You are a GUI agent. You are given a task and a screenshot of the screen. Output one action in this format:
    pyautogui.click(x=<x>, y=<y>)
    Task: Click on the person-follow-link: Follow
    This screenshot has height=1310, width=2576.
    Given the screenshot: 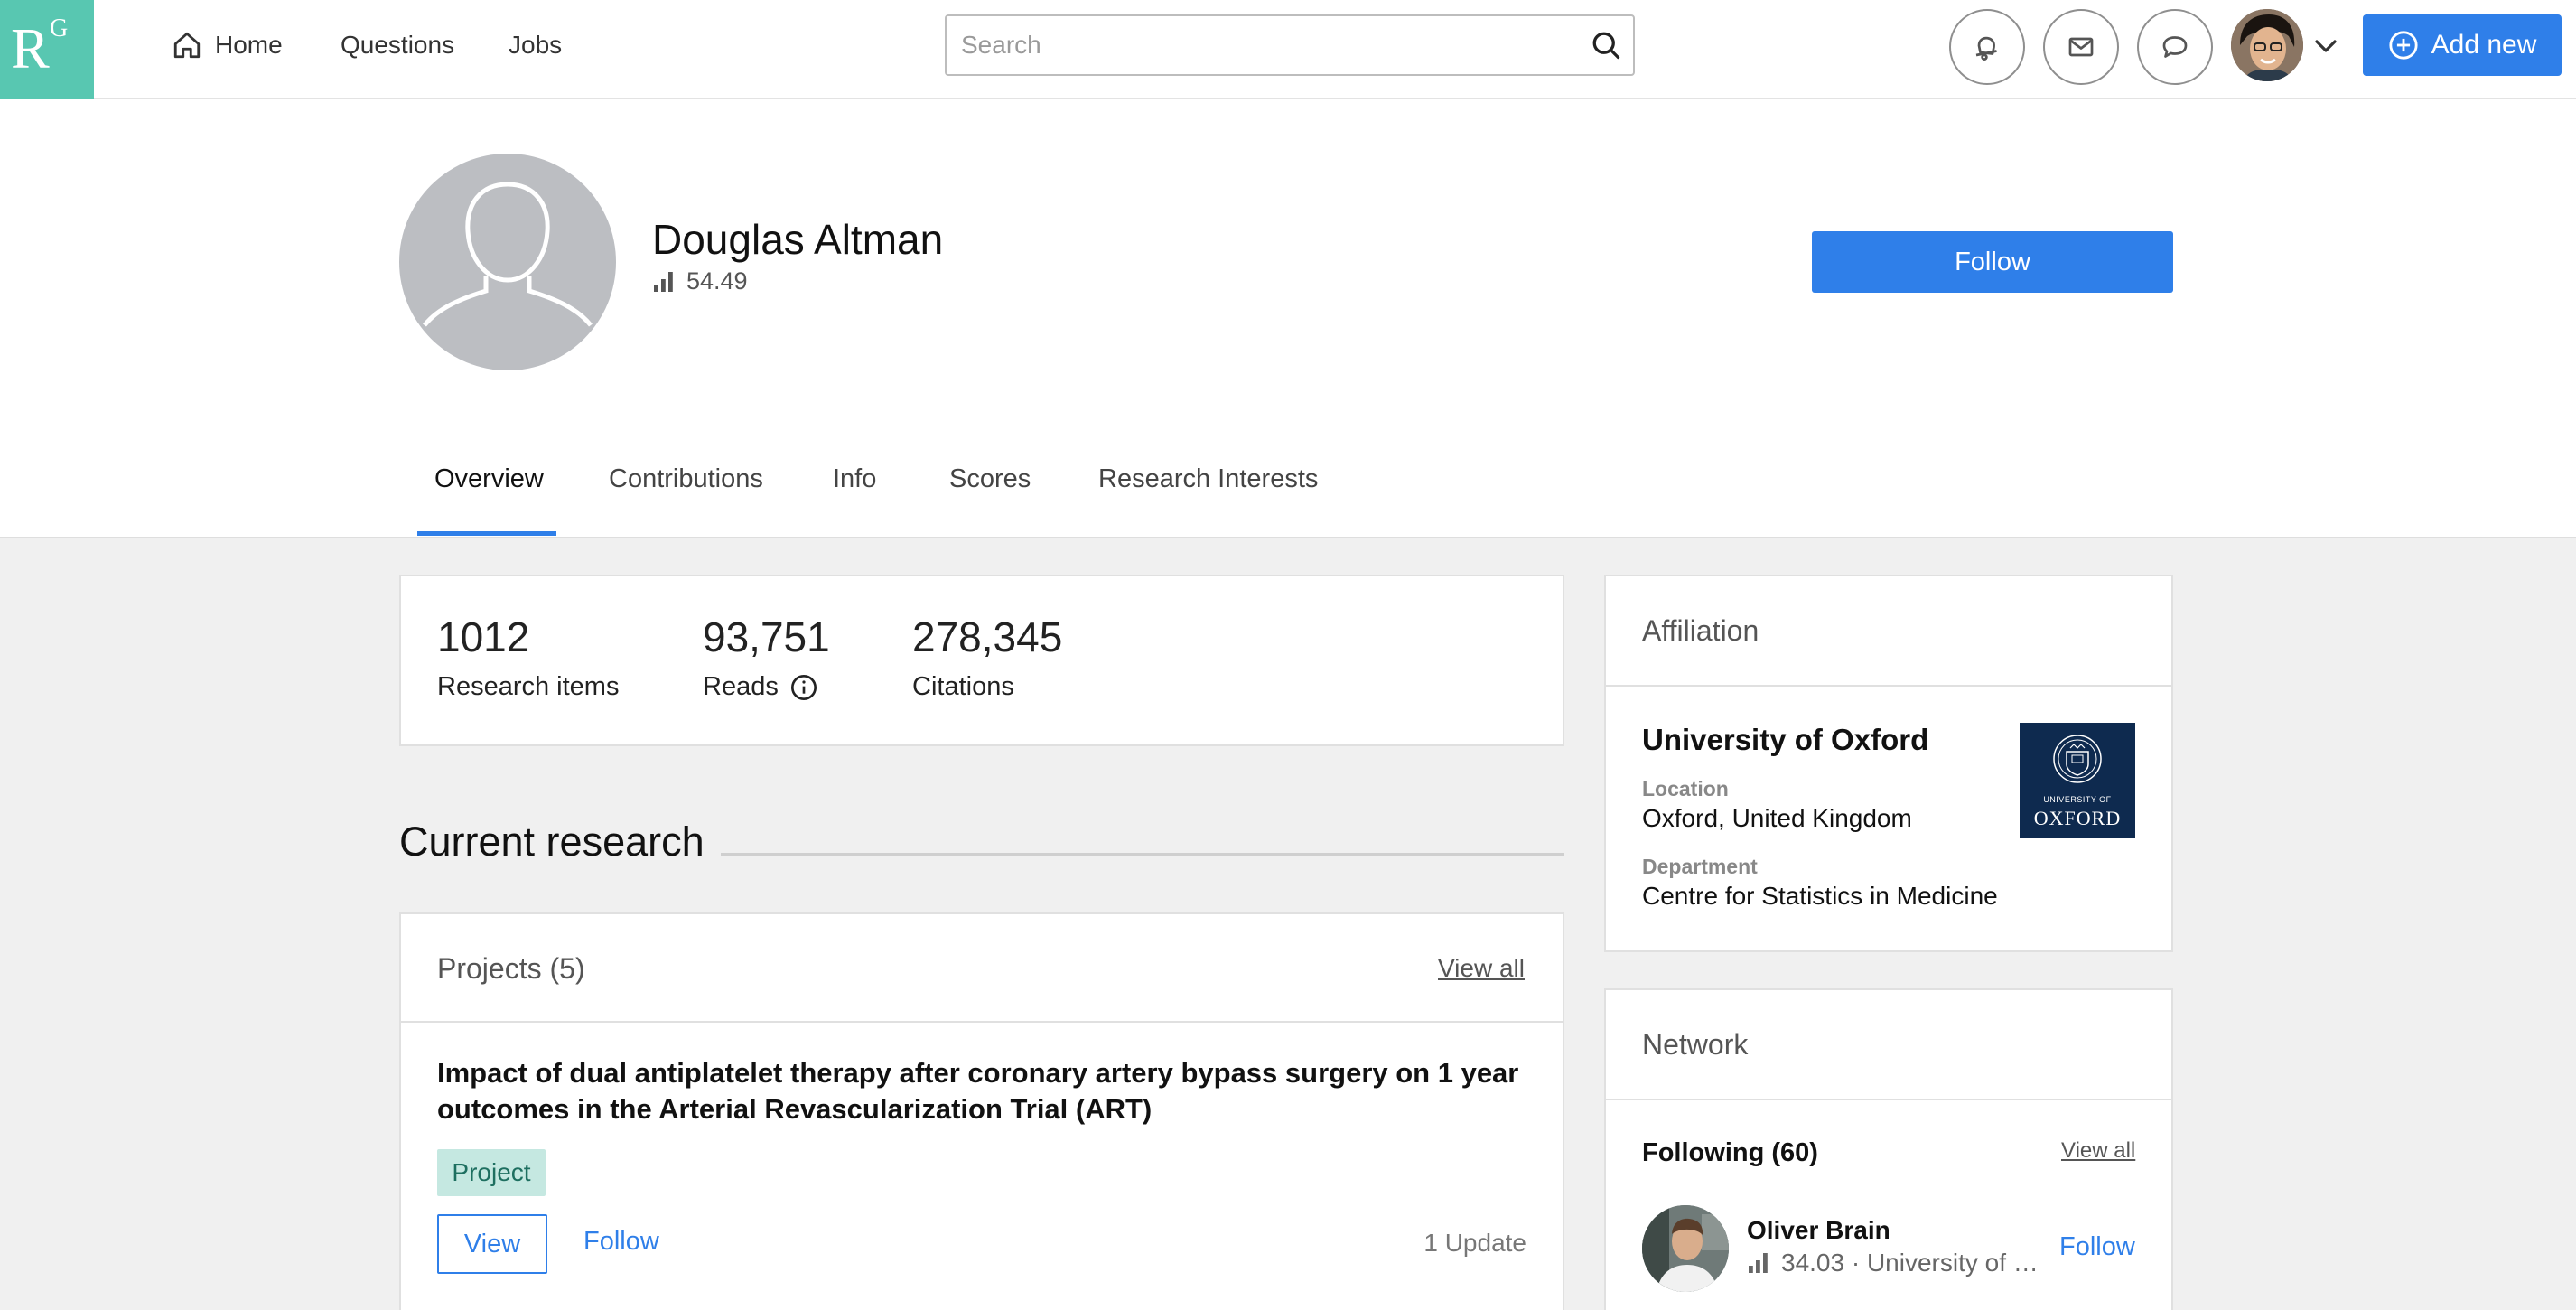 What is the action you would take?
    pyautogui.click(x=2097, y=1247)
    